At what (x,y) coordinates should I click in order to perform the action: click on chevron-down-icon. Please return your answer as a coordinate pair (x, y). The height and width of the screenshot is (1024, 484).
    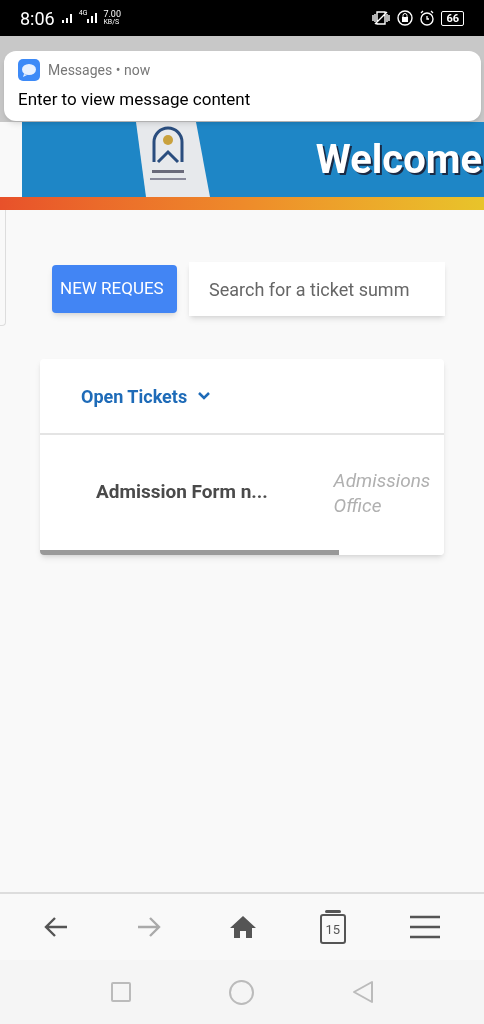
    Looking at the image, I should click on (204, 396).